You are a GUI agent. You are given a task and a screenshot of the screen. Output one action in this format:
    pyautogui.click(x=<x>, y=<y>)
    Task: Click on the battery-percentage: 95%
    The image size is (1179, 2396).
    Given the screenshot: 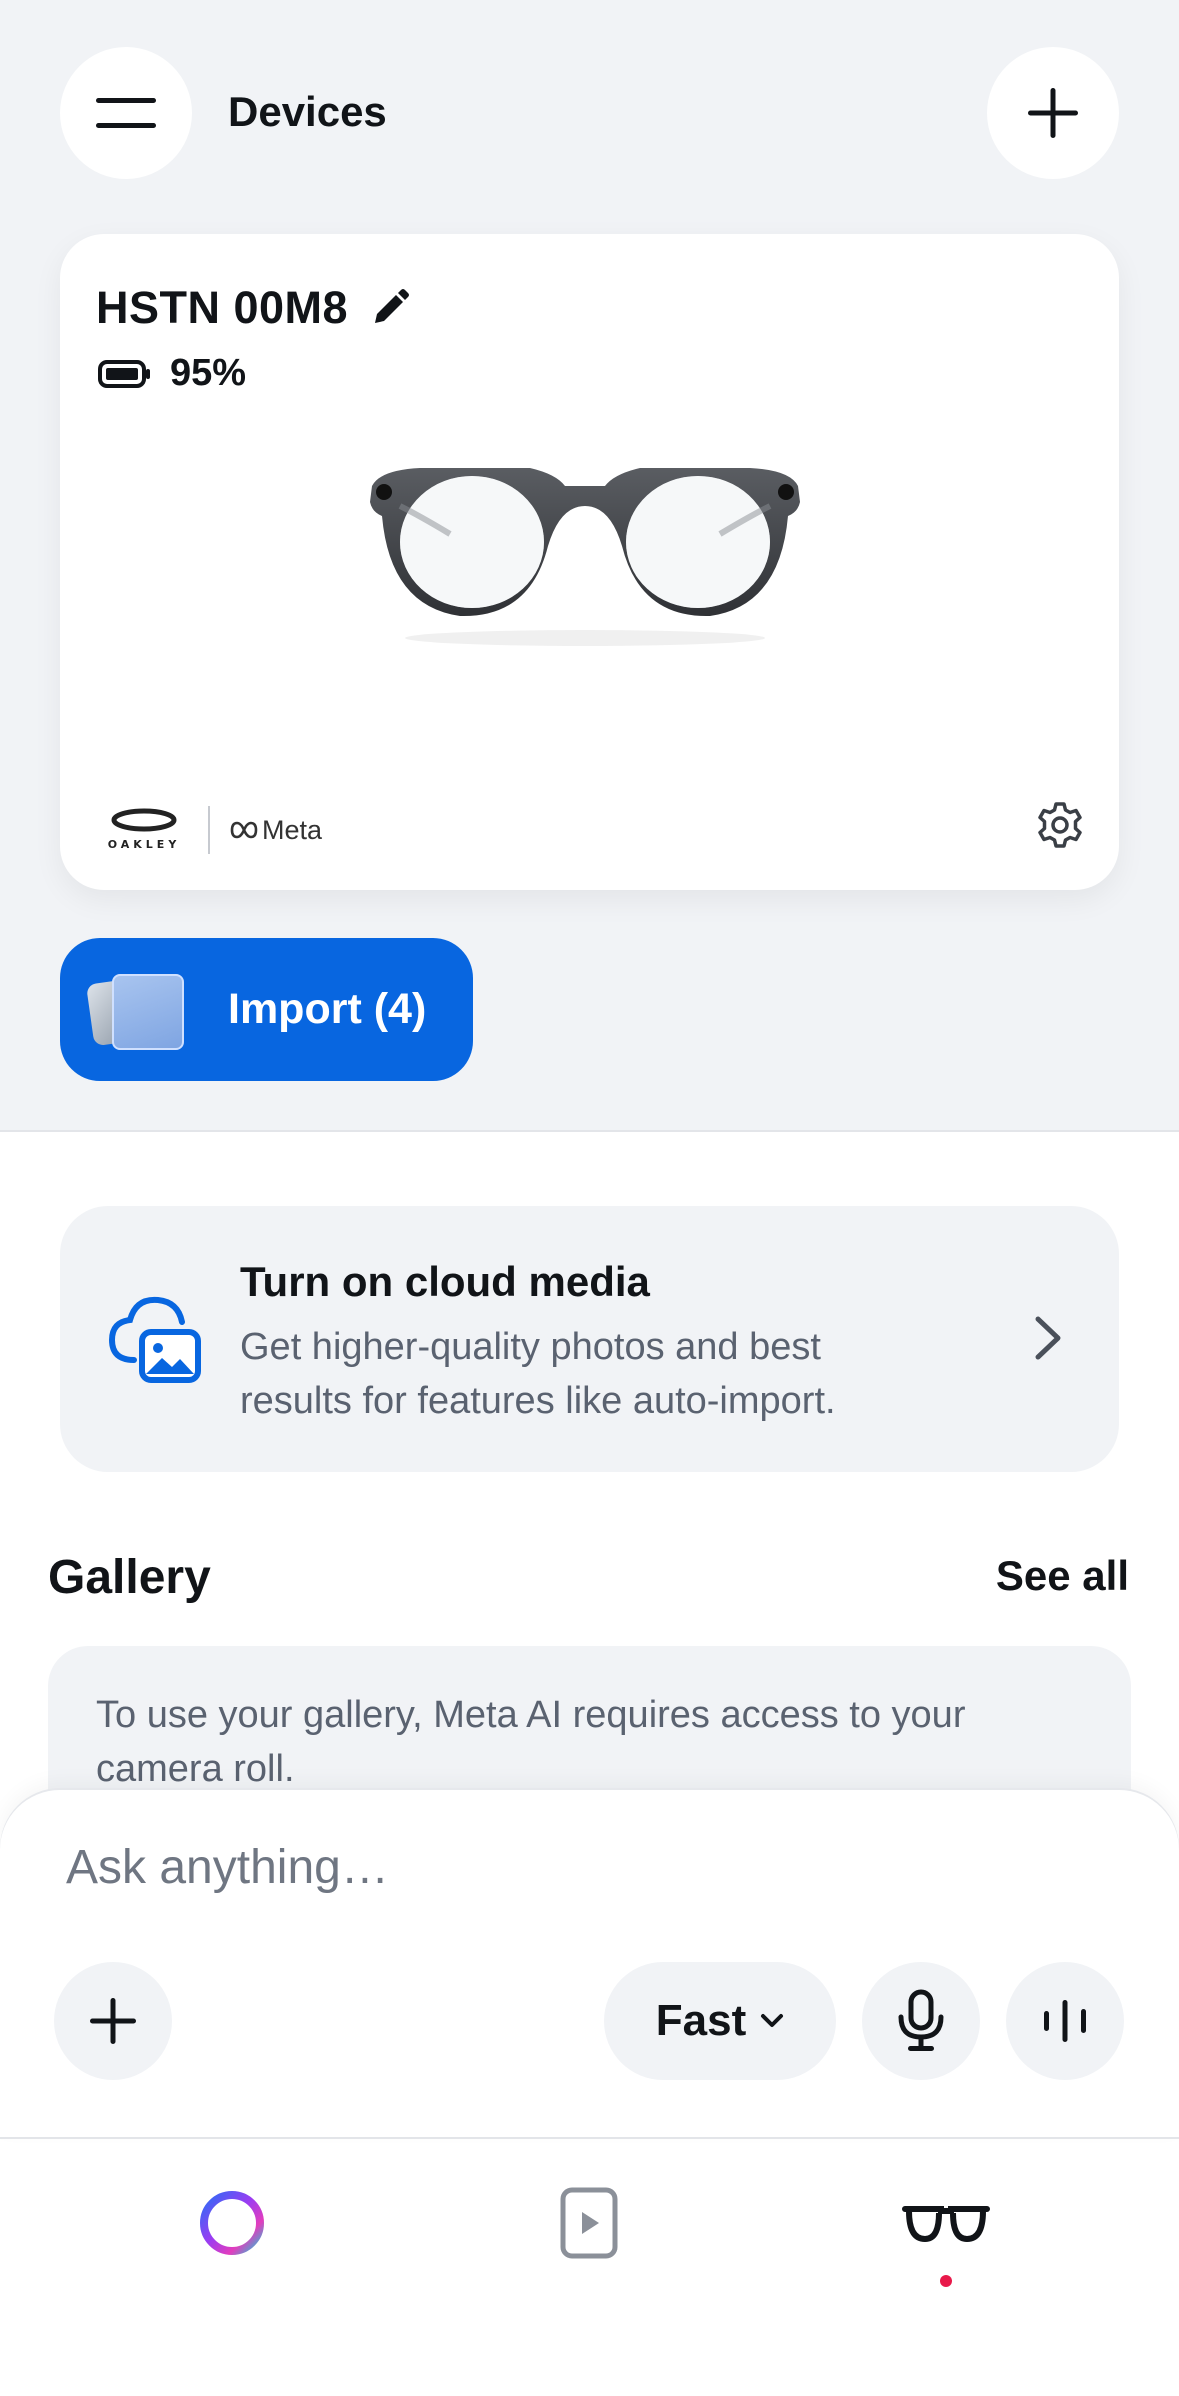 What is the action you would take?
    pyautogui.click(x=208, y=373)
    